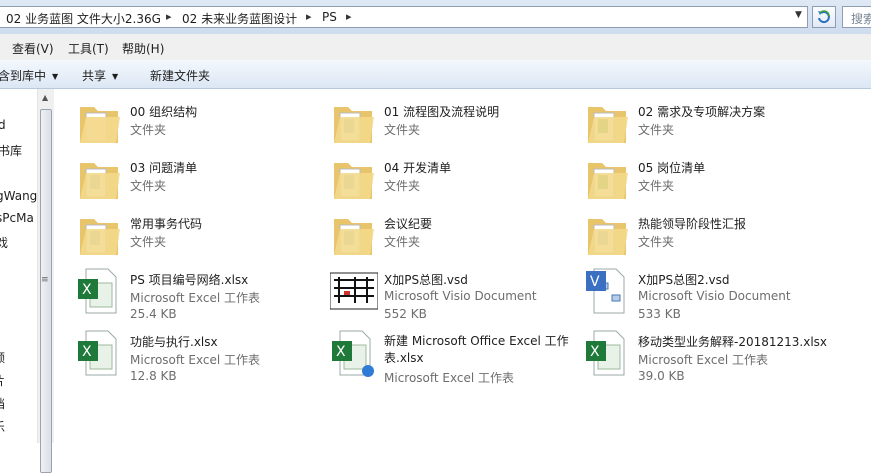 This screenshot has height=473, width=871. What do you see at coordinates (164, 112) in the screenshot?
I see `item-name: 00 组织结构` at bounding box center [164, 112].